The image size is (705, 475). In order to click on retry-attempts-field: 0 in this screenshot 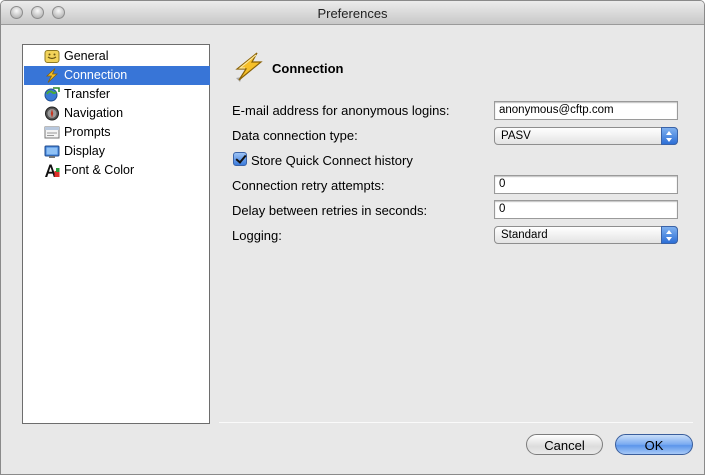, I will do `click(586, 184)`.